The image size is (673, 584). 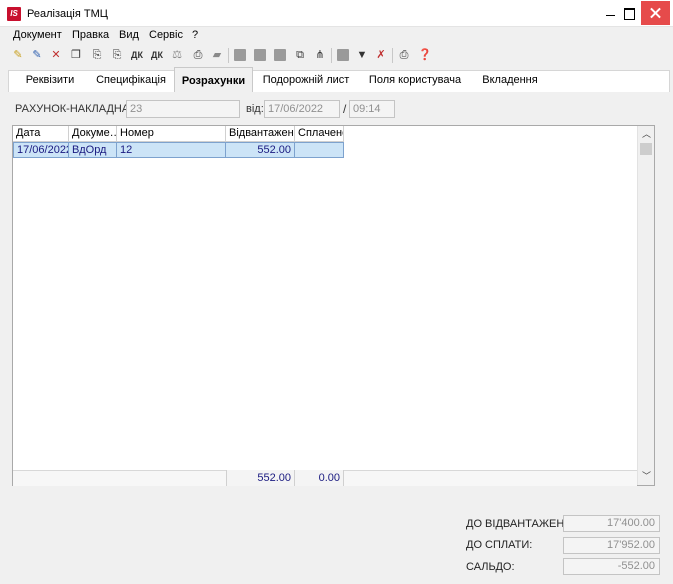 What do you see at coordinates (336, 35) in the screenshot?
I see `menu-bar: Документ Правка Вид Сервіс ?` at bounding box center [336, 35].